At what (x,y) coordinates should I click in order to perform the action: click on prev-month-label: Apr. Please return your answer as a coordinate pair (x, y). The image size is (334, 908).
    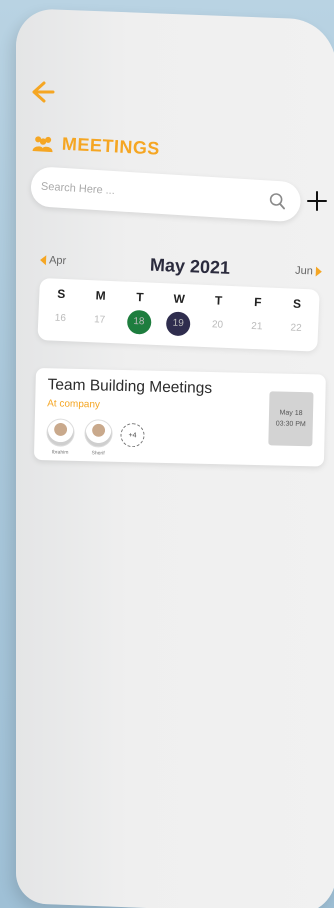
    Looking at the image, I should click on (57, 261).